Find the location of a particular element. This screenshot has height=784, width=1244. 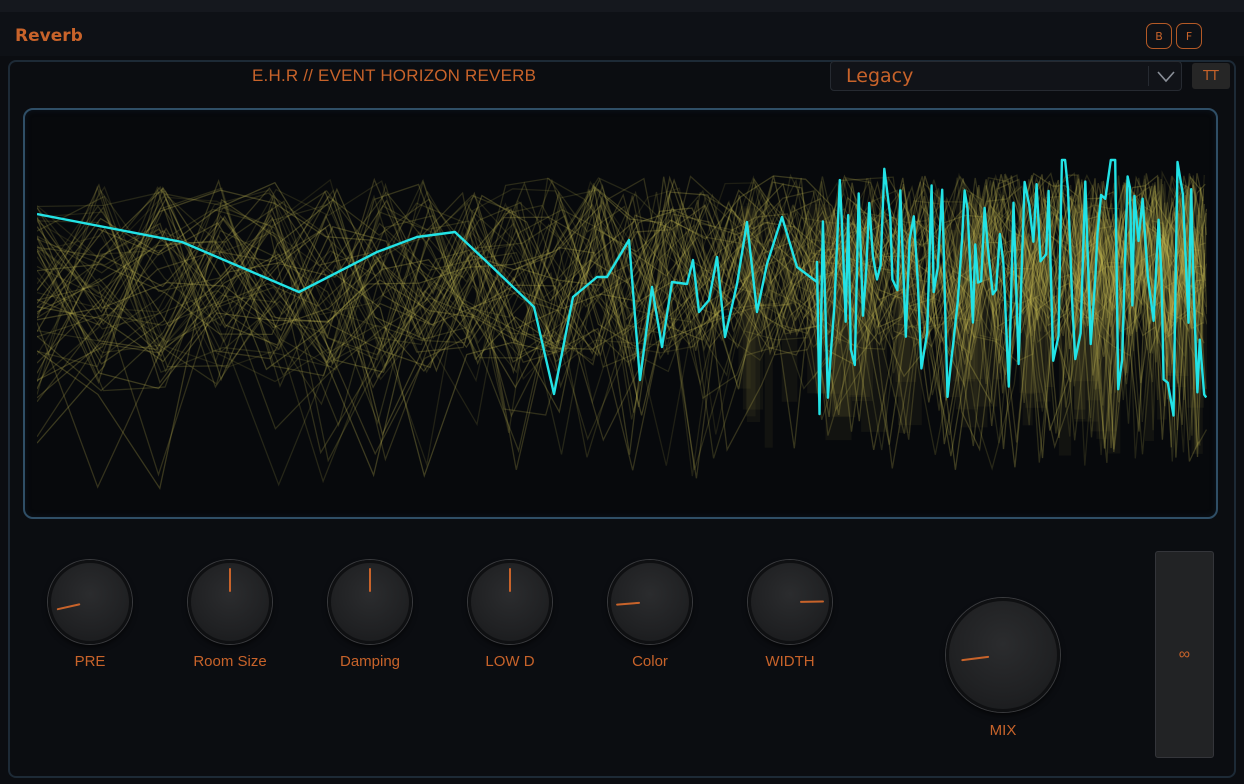

pre-label: PRE is located at coordinates (90, 661).